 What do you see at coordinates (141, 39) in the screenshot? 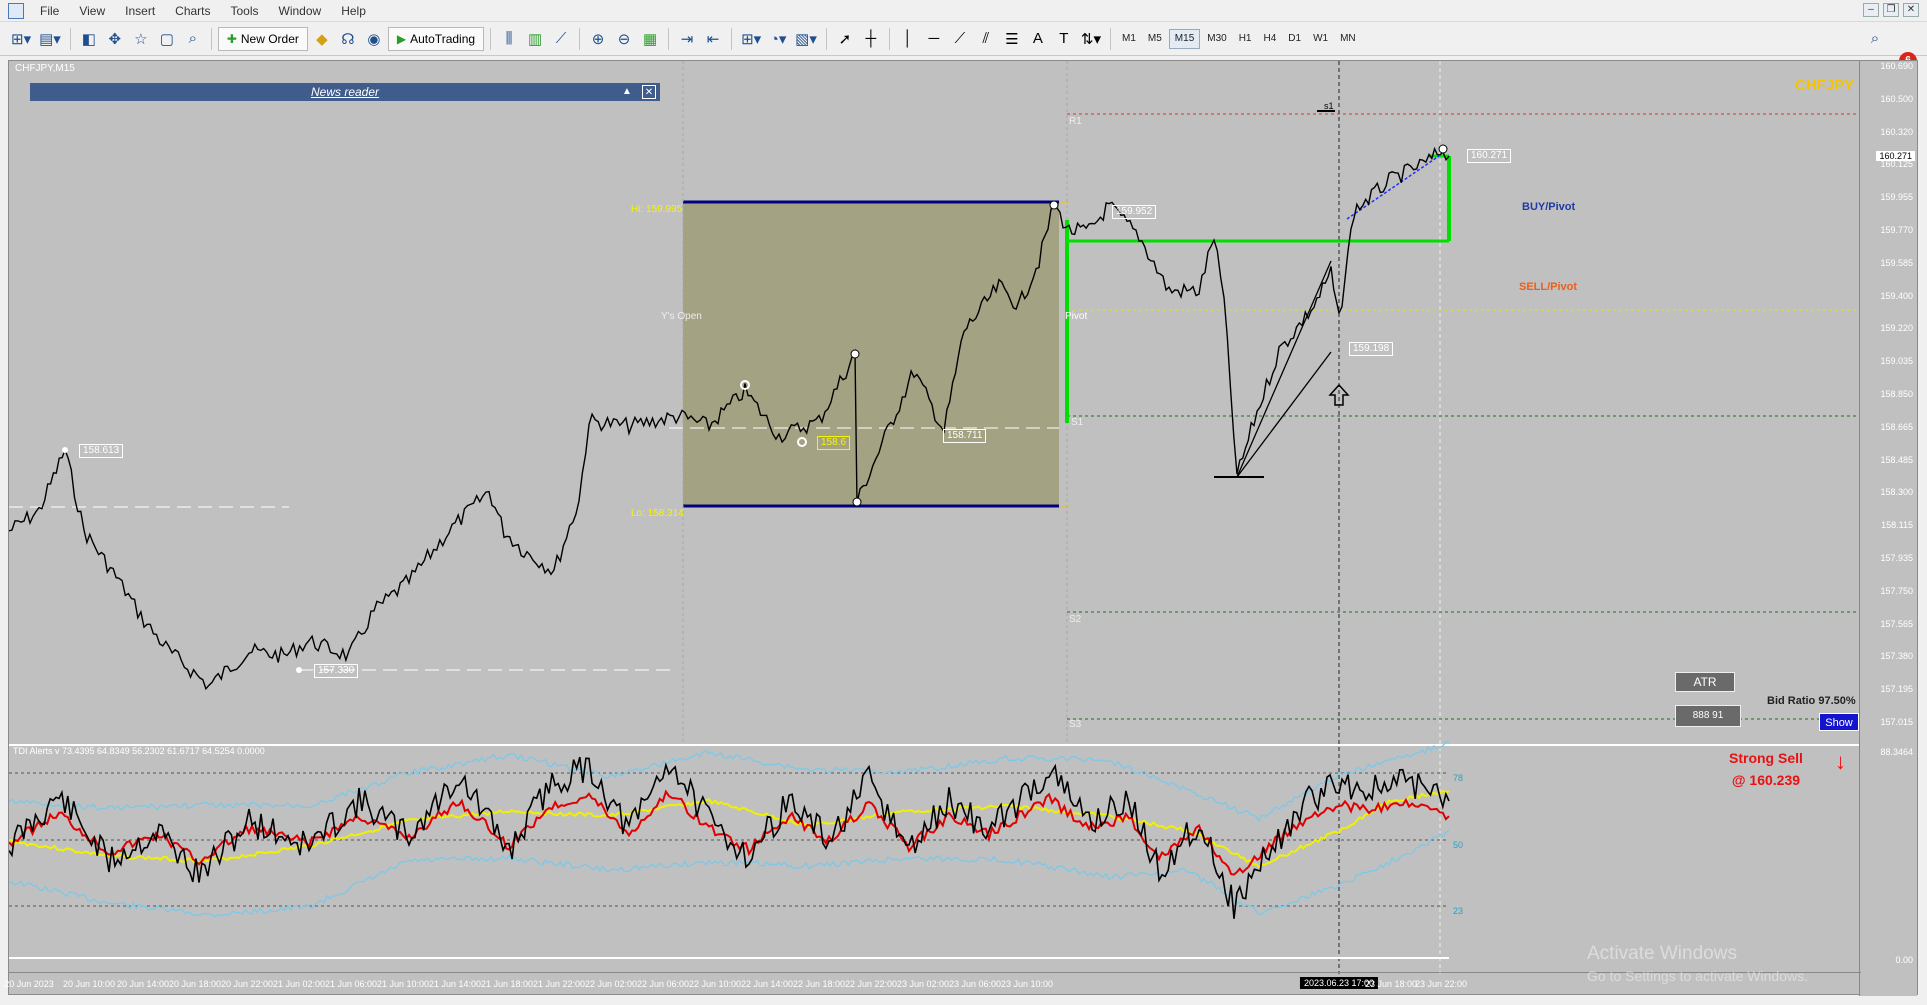
I see `navigator-icon: ☆` at bounding box center [141, 39].